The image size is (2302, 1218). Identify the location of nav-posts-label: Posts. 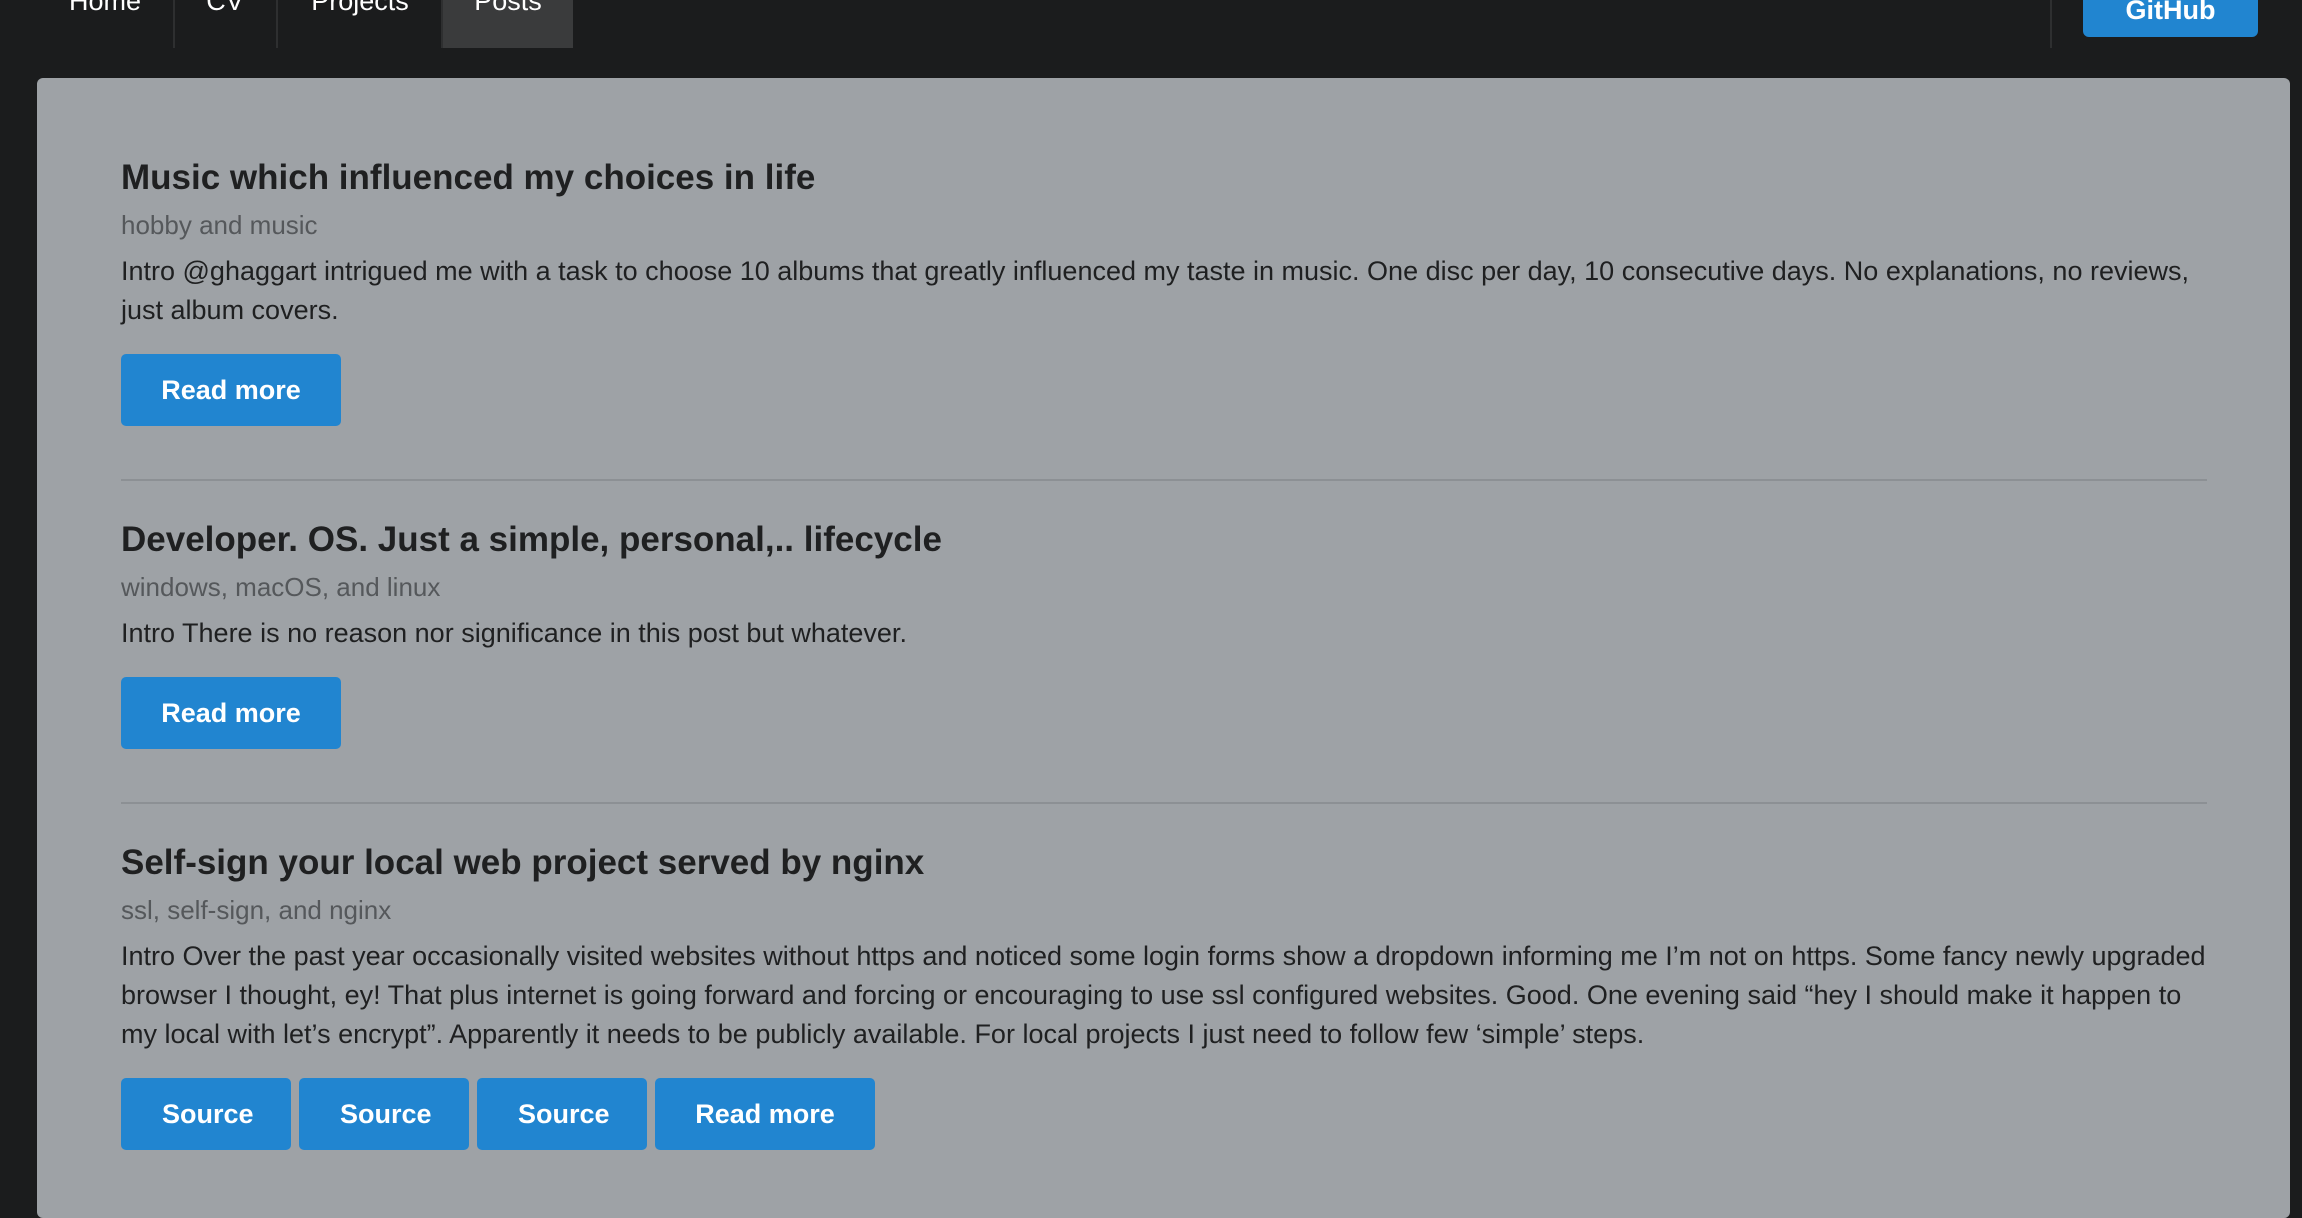
(508, 8).